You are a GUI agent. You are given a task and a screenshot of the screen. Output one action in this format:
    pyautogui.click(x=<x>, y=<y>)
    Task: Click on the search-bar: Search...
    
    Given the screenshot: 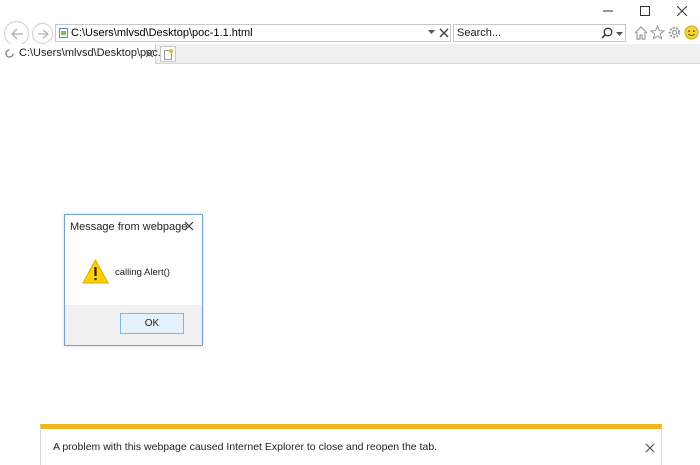 What is the action you would take?
    pyautogui.click(x=539, y=33)
    